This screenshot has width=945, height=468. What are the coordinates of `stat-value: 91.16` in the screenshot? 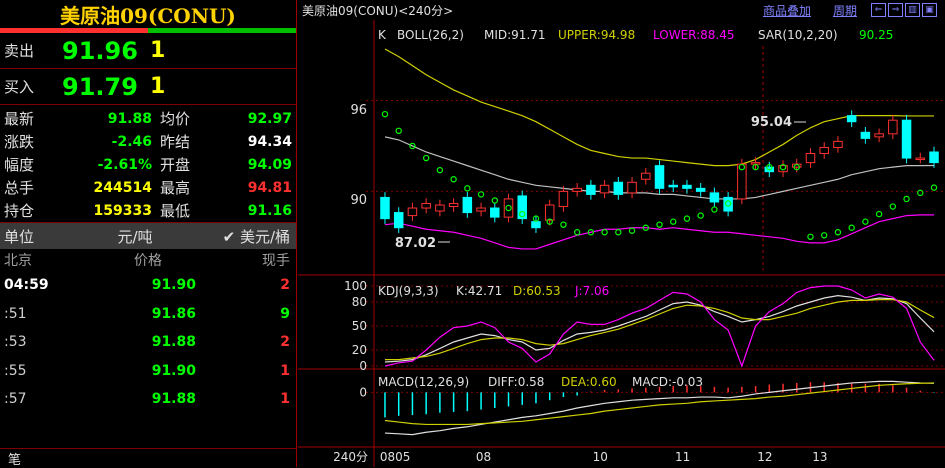 It's located at (269, 210).